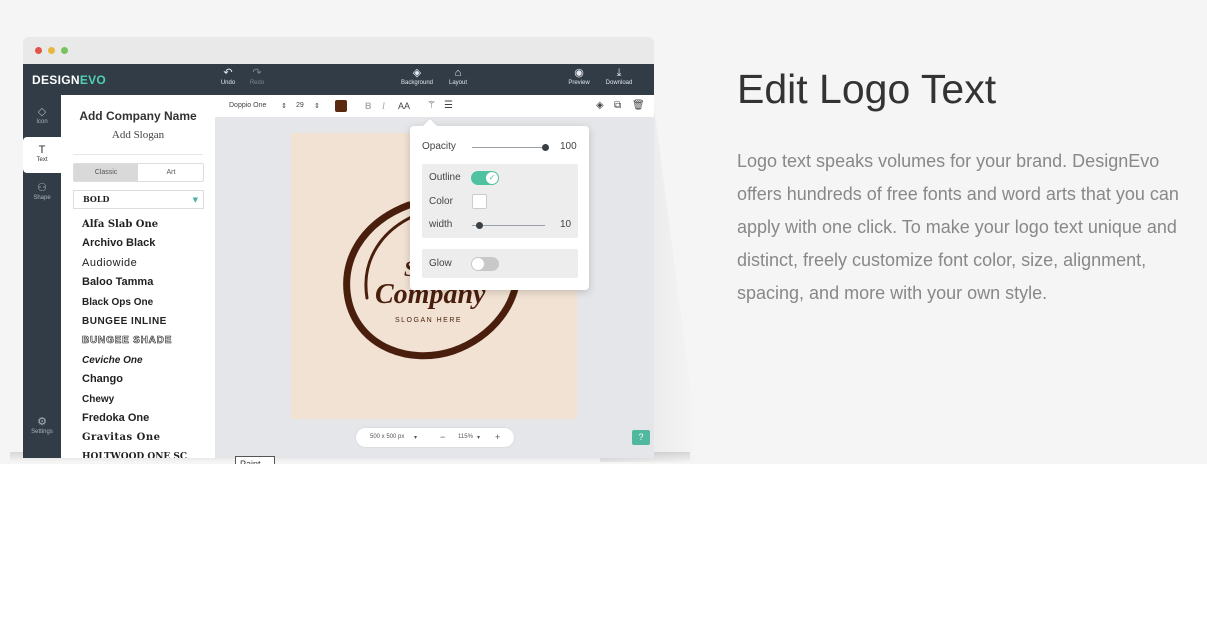 The image size is (1207, 640). Describe the element at coordinates (435, 437) in the screenshot. I see `zoom-bar: 500 x 500 px ▾ − 115% ▾ +` at that location.